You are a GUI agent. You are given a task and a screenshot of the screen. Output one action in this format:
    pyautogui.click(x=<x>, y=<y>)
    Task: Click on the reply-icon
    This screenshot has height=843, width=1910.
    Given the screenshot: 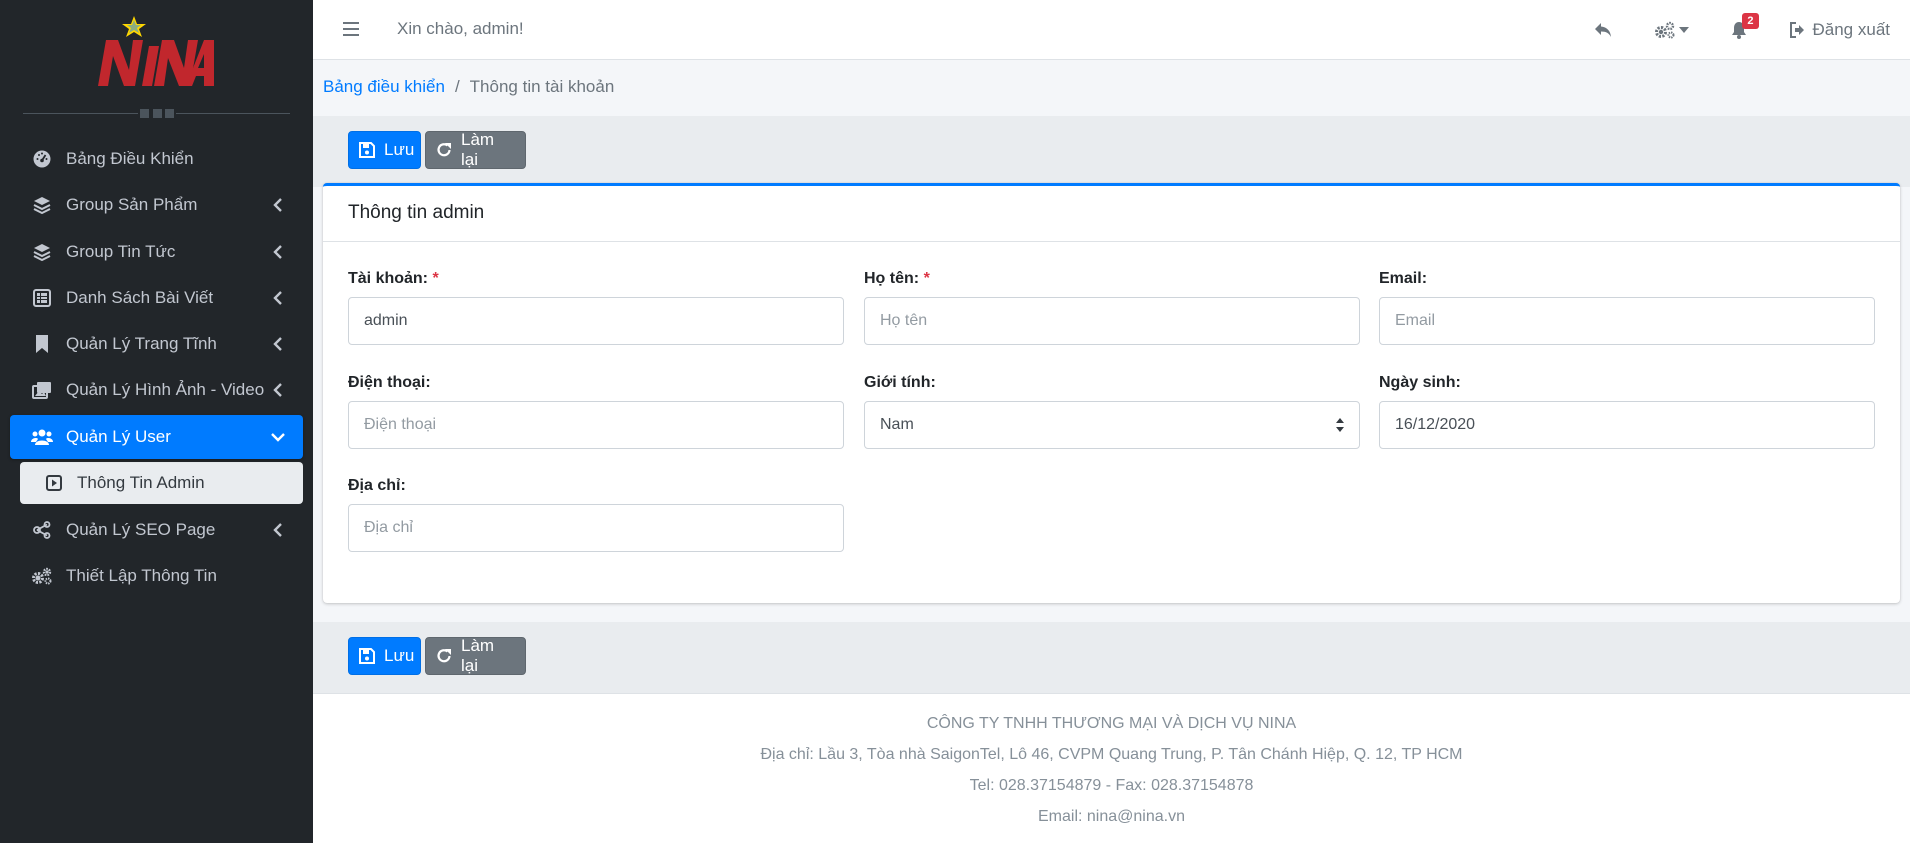 What is the action you would take?
    pyautogui.click(x=1602, y=30)
    